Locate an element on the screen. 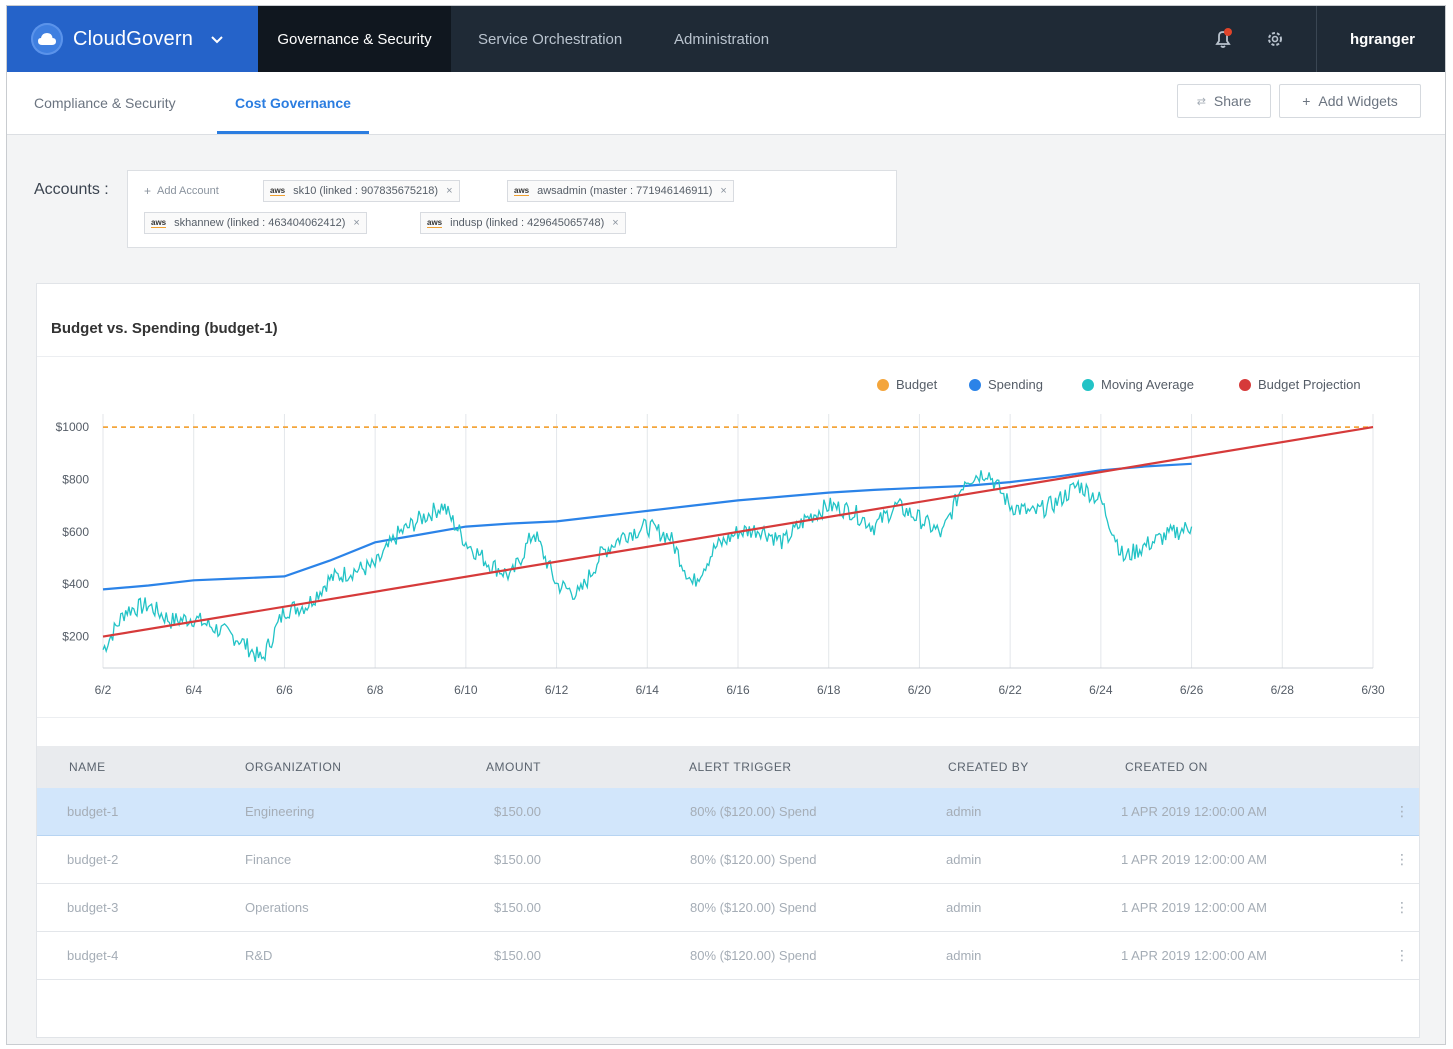  account-chip: aws indusp (linked : 429645065748) × is located at coordinates (523, 223).